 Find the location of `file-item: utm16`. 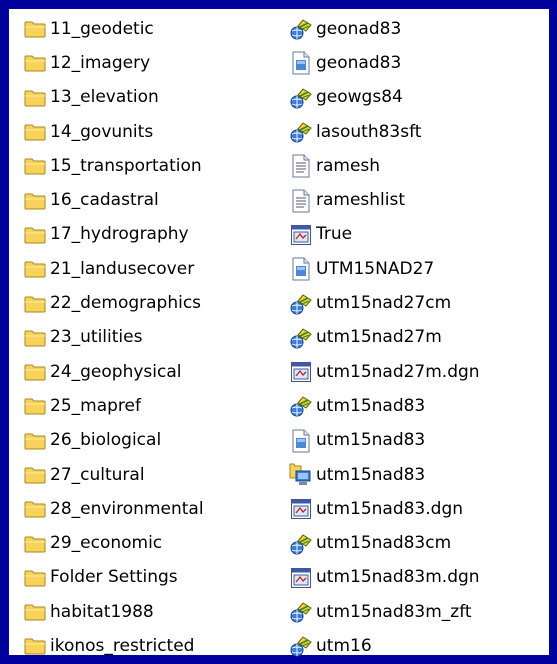

file-item: utm16 is located at coordinates (418, 646).